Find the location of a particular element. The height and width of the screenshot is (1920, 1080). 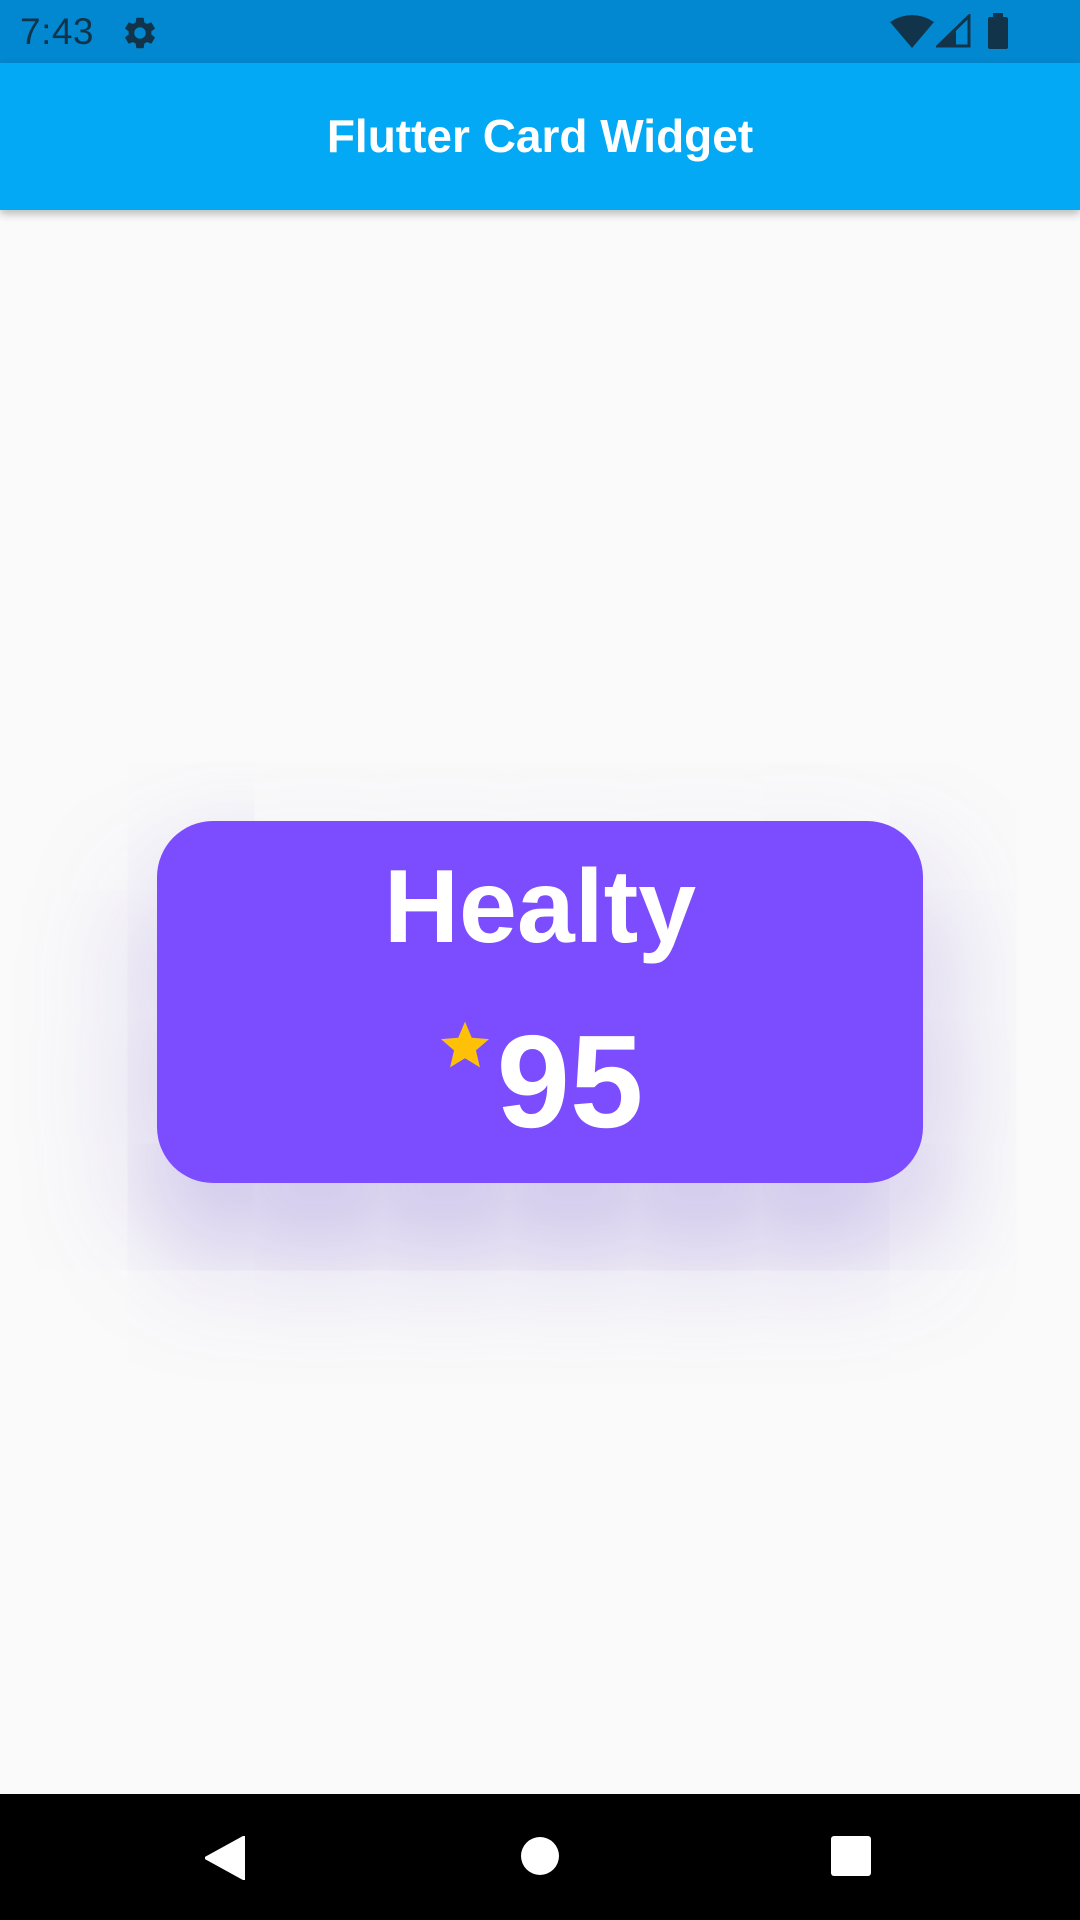

status-bar: 7:43 is located at coordinates (540, 31).